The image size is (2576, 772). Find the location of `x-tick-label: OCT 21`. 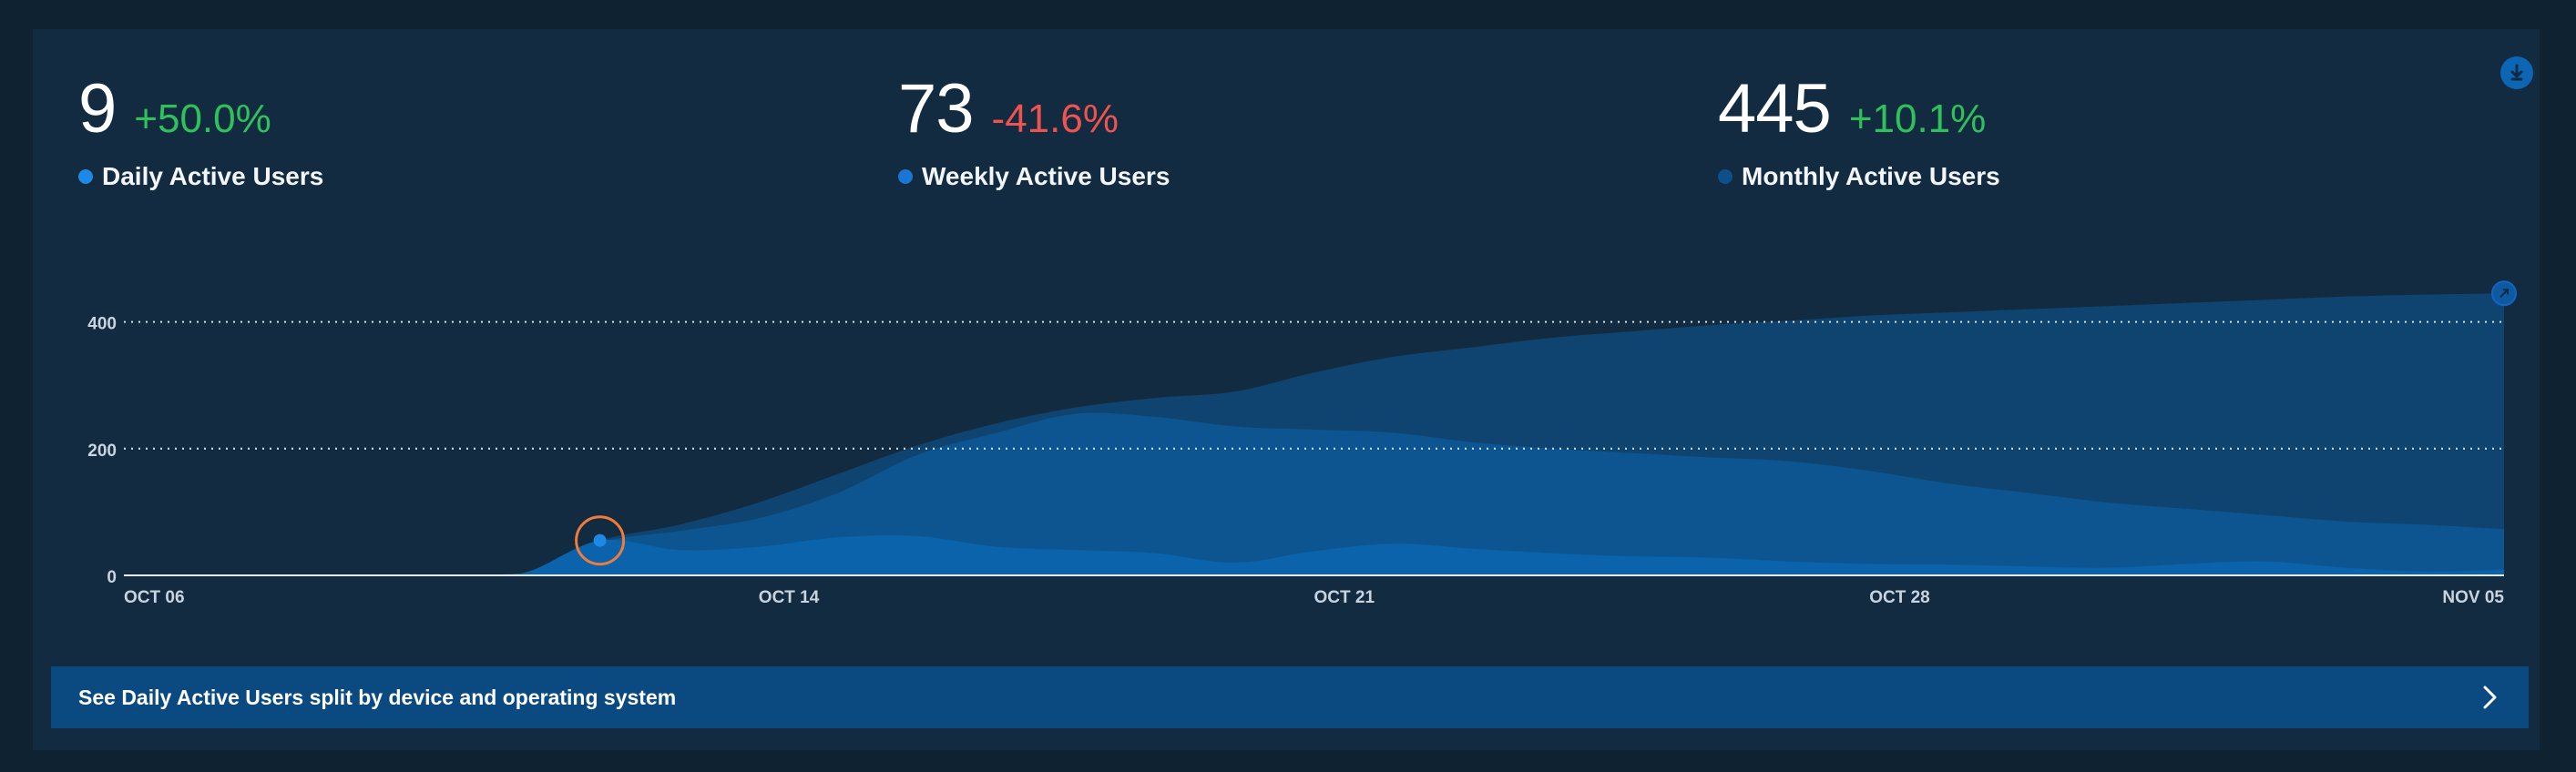

x-tick-label: OCT 21 is located at coordinates (1344, 597).